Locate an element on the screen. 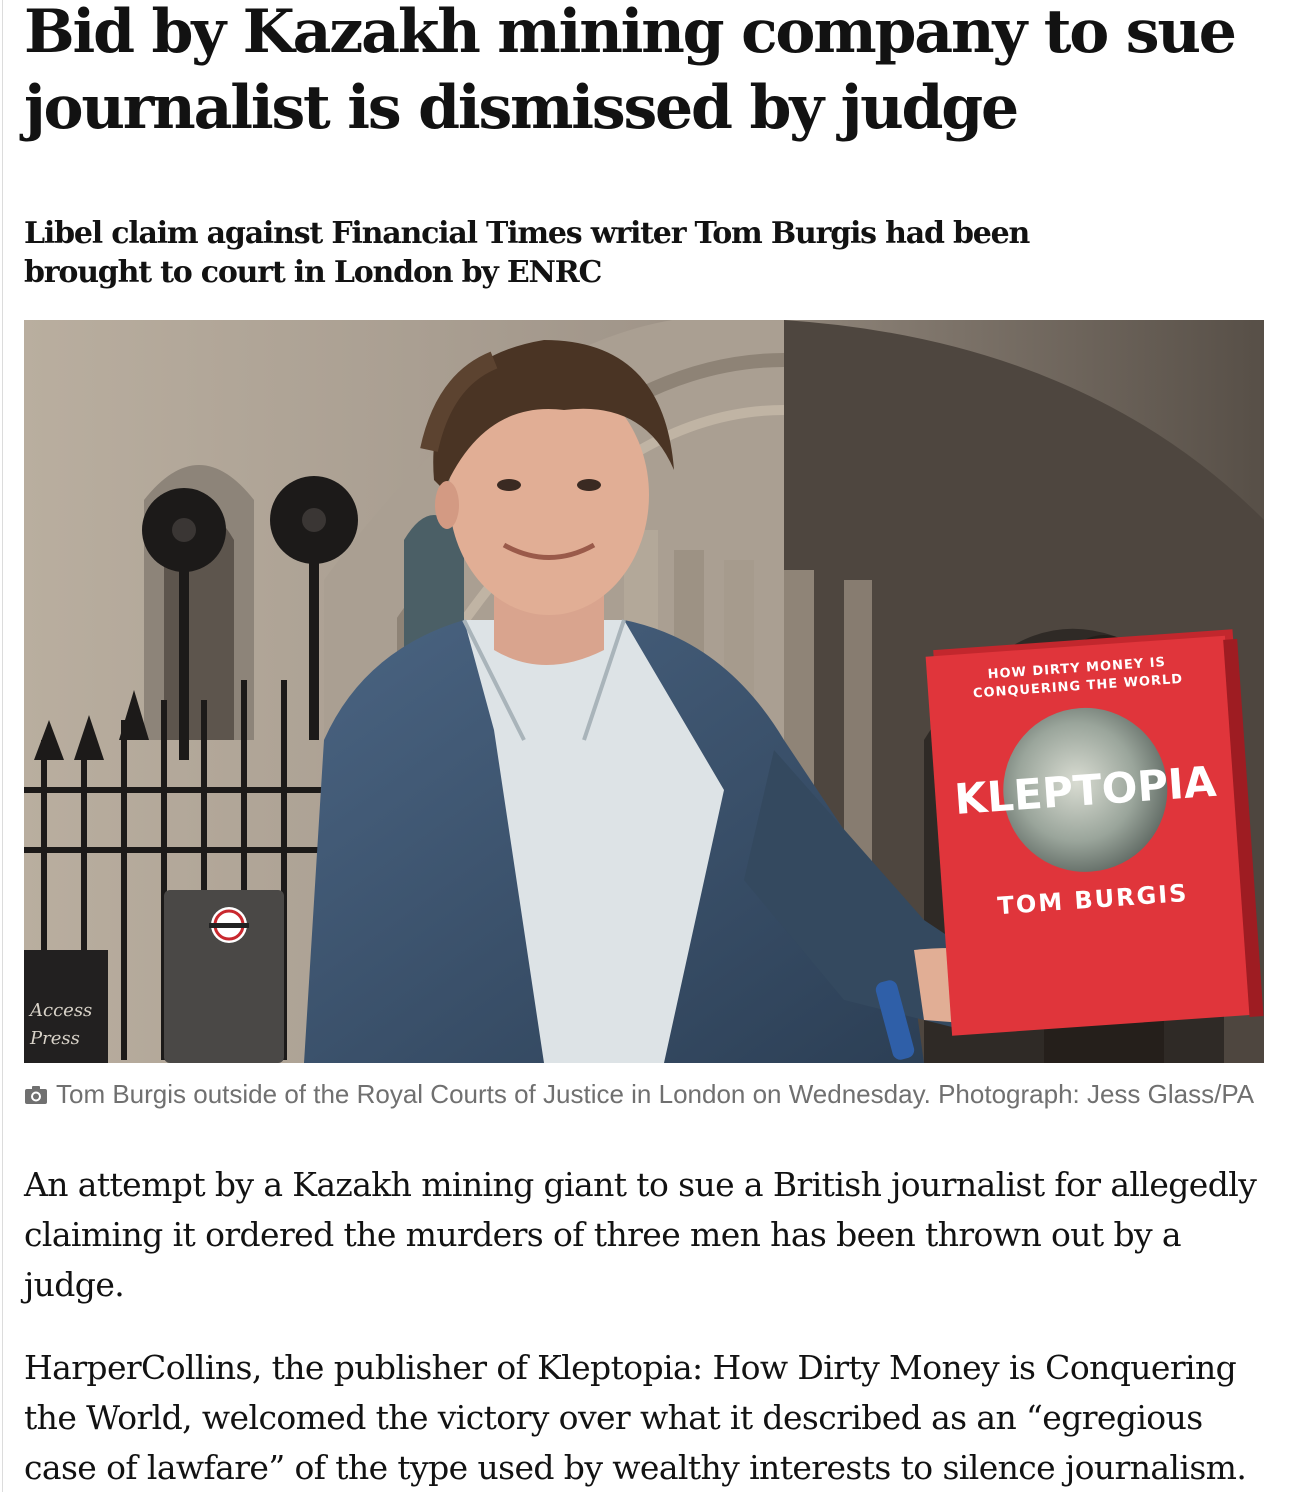  sign-text-access: Access is located at coordinates (60, 1010).